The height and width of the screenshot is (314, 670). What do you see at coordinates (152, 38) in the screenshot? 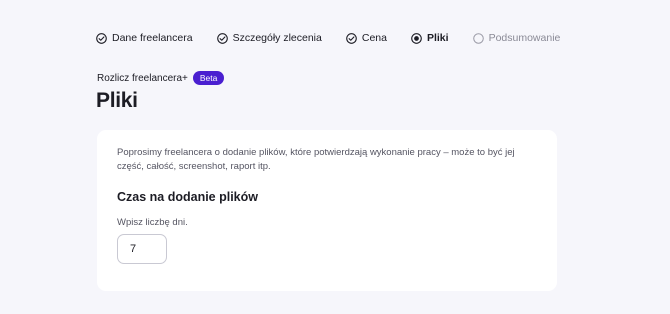
I see `step-label: Dane freelancera` at bounding box center [152, 38].